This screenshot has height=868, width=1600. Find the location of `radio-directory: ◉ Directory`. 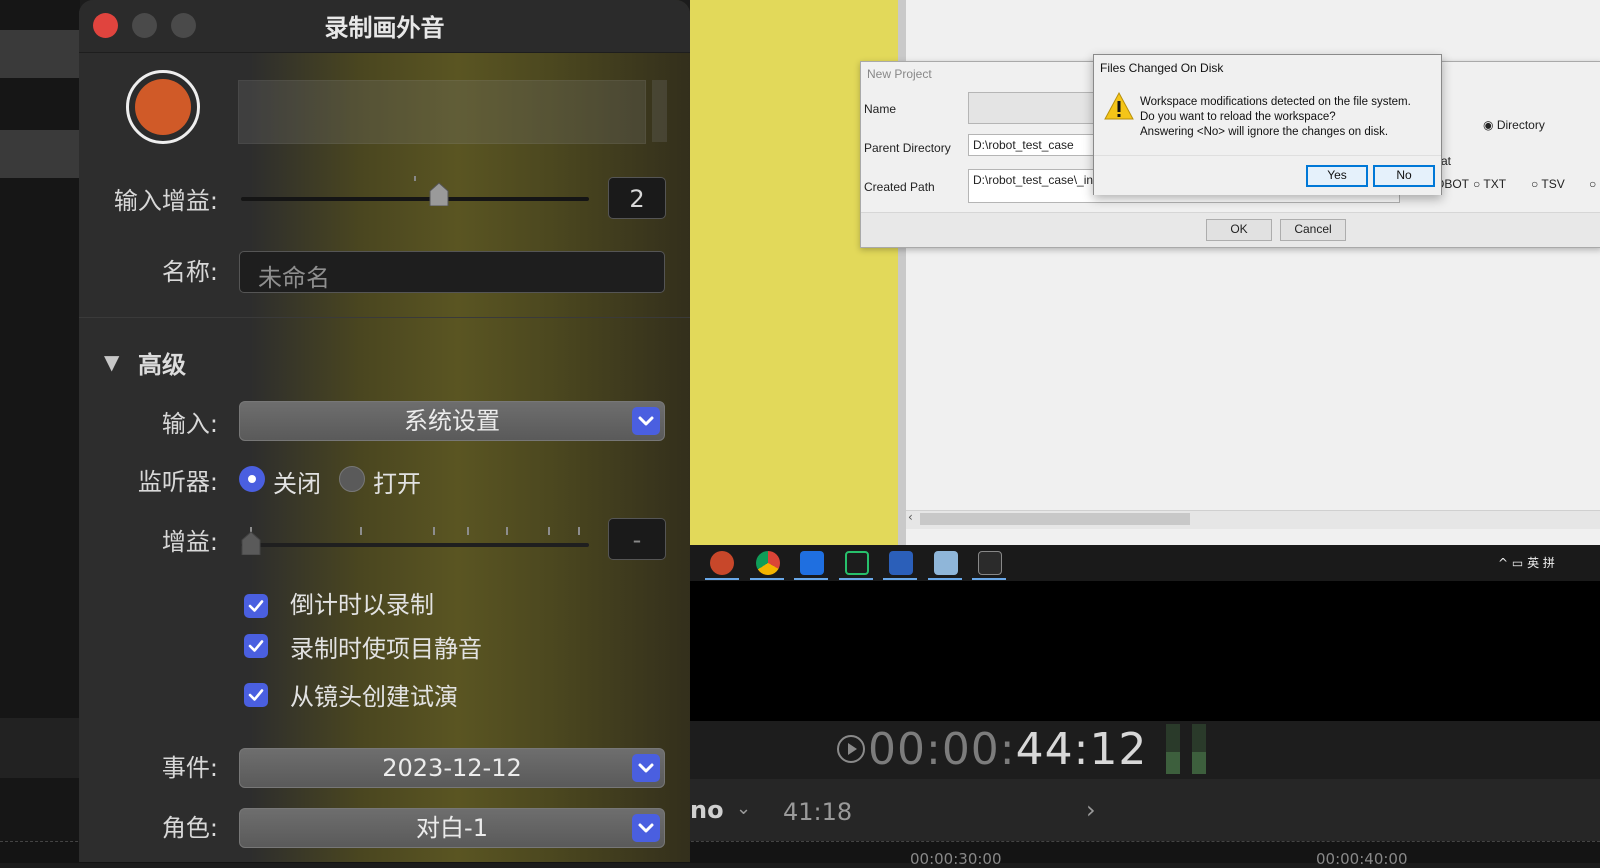

radio-directory: ◉ Directory is located at coordinates (1514, 125).